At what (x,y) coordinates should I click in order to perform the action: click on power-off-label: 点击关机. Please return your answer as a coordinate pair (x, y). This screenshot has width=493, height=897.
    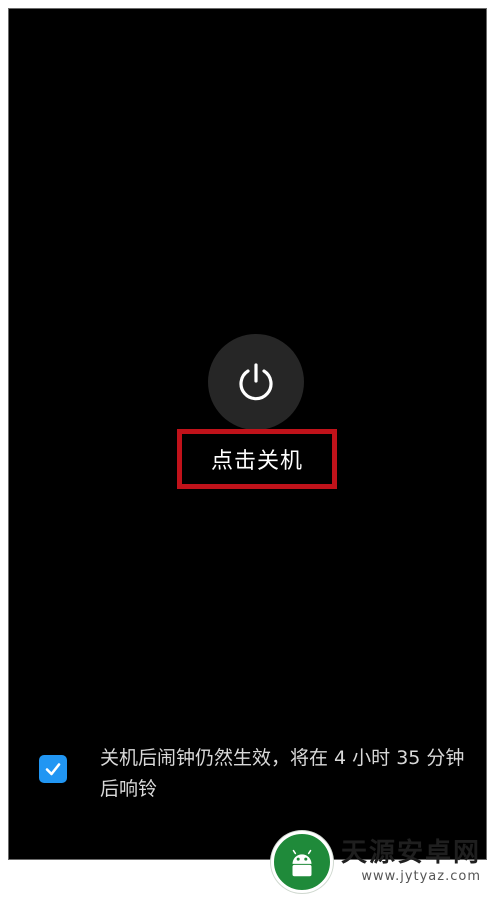
    Looking at the image, I should click on (256, 461).